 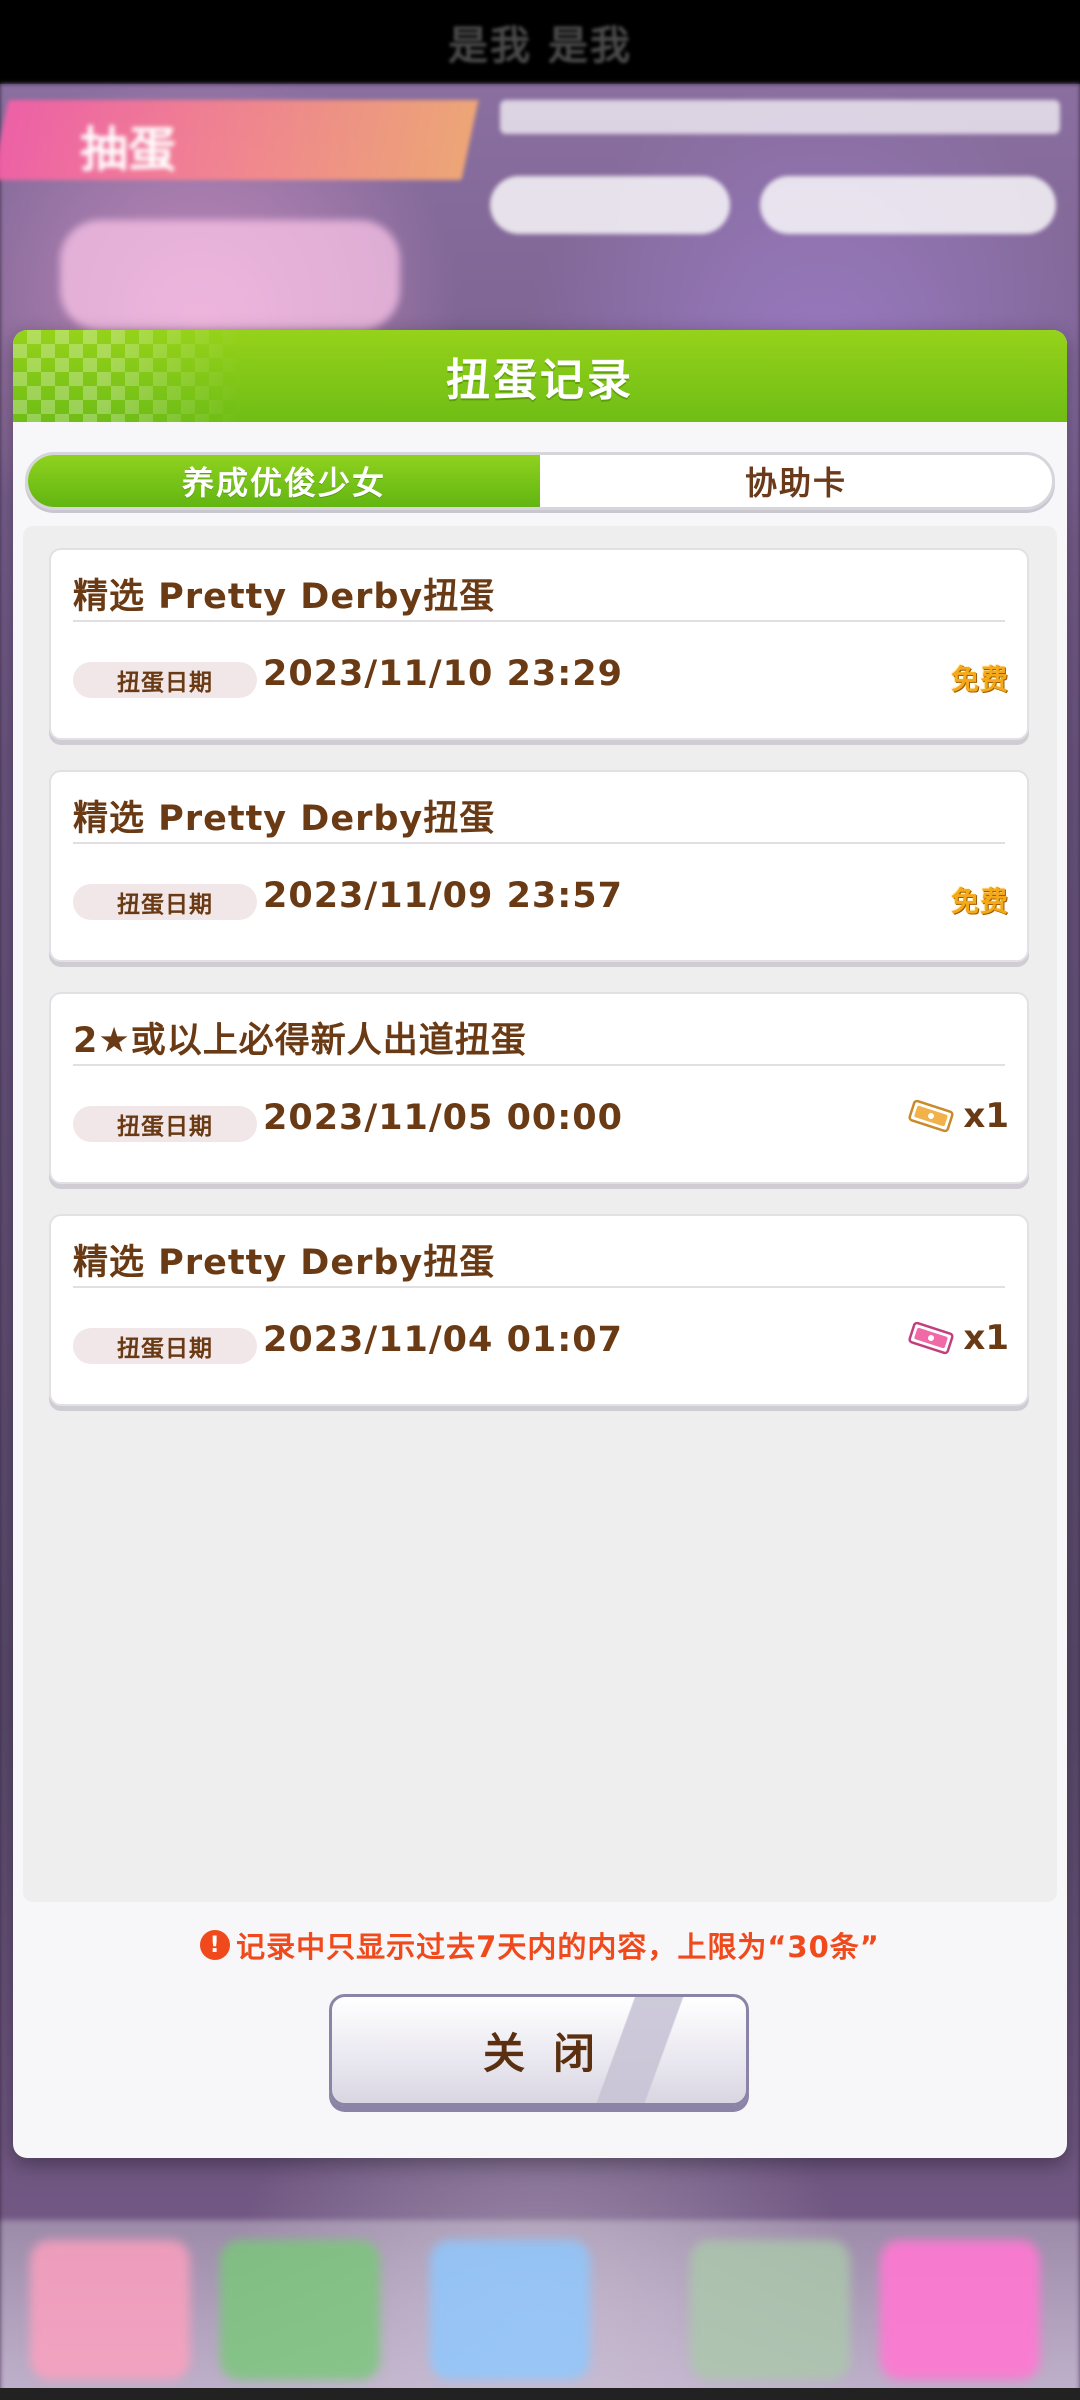 I want to click on dialog-title: 扭蛋记录, so click(x=540, y=380).